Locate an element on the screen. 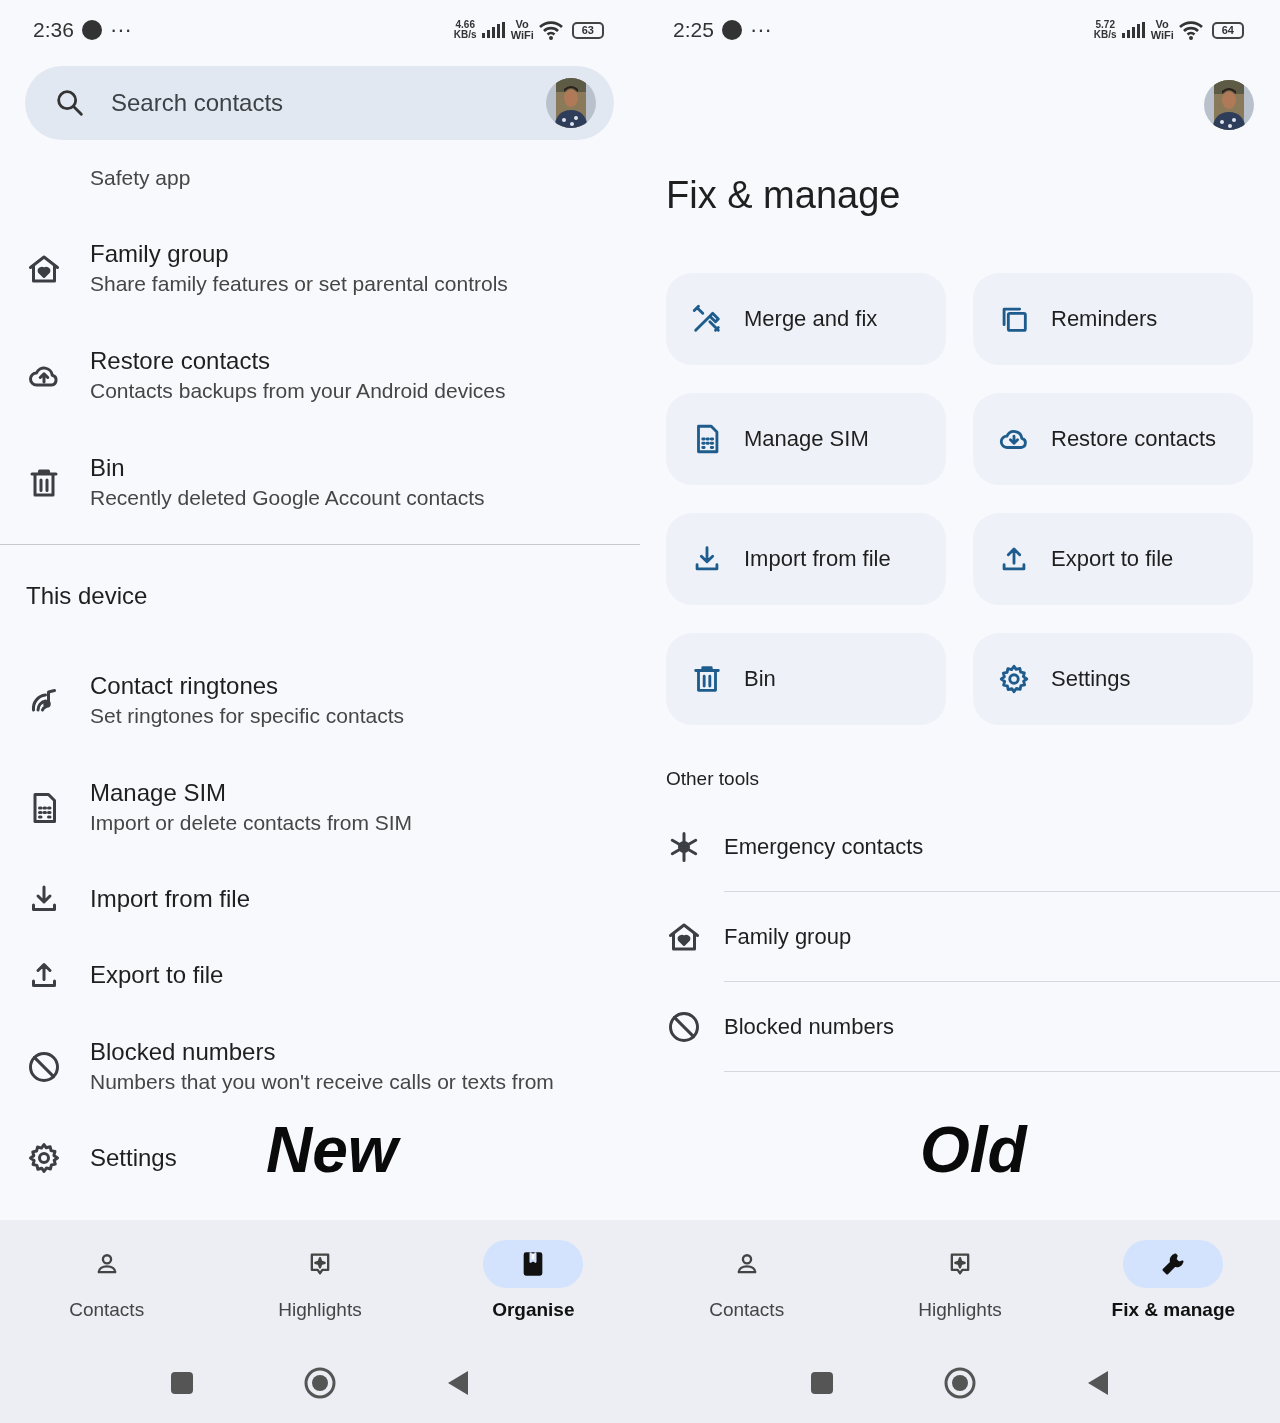 The height and width of the screenshot is (1423, 1280). item-title: Blocked numbers is located at coordinates (322, 1052).